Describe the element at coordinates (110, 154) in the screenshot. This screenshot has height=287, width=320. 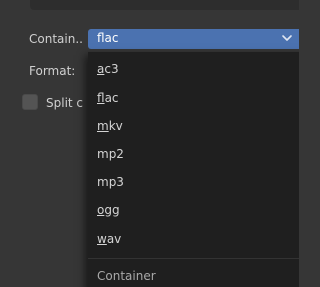
I see `menu-item-label: mp2` at that location.